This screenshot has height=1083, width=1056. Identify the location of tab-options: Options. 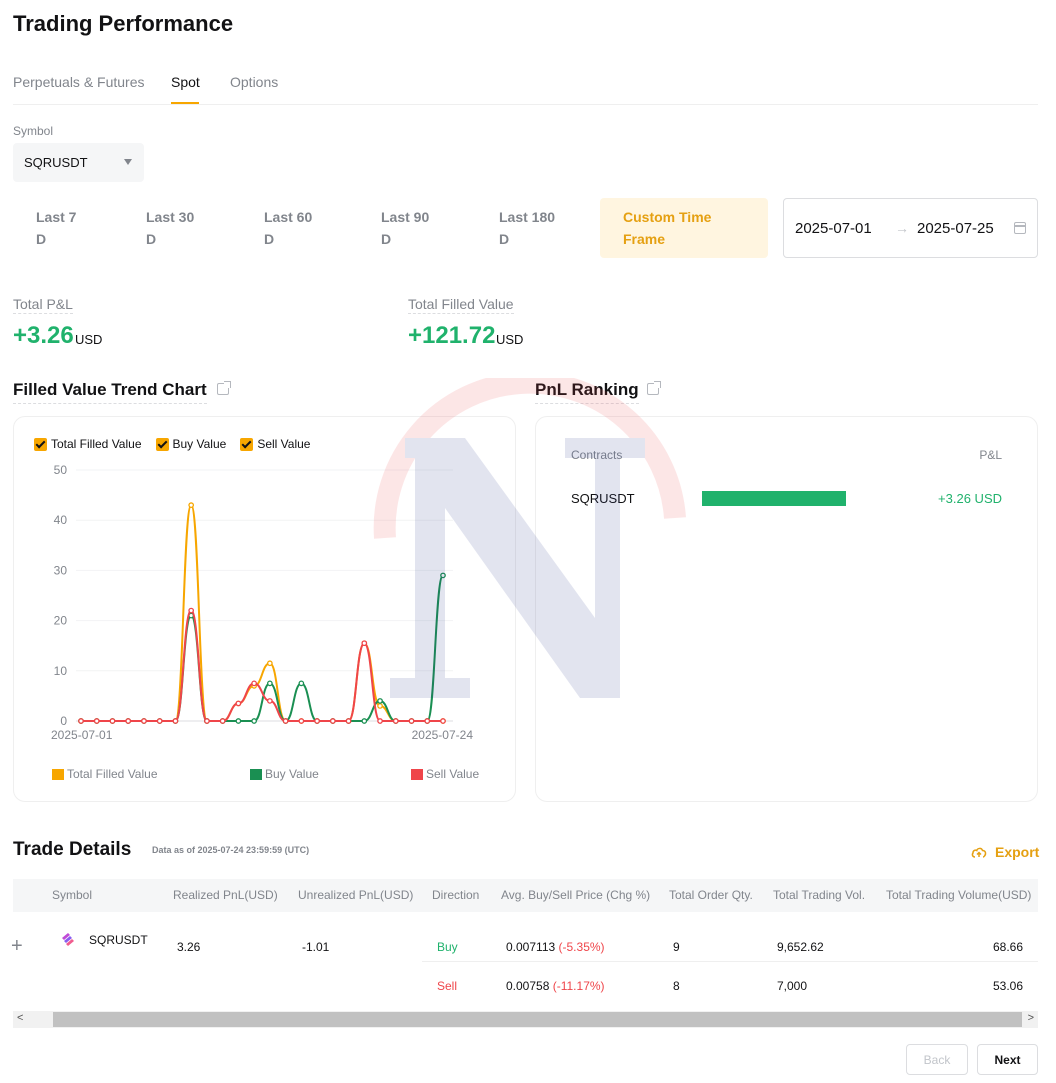
(254, 82).